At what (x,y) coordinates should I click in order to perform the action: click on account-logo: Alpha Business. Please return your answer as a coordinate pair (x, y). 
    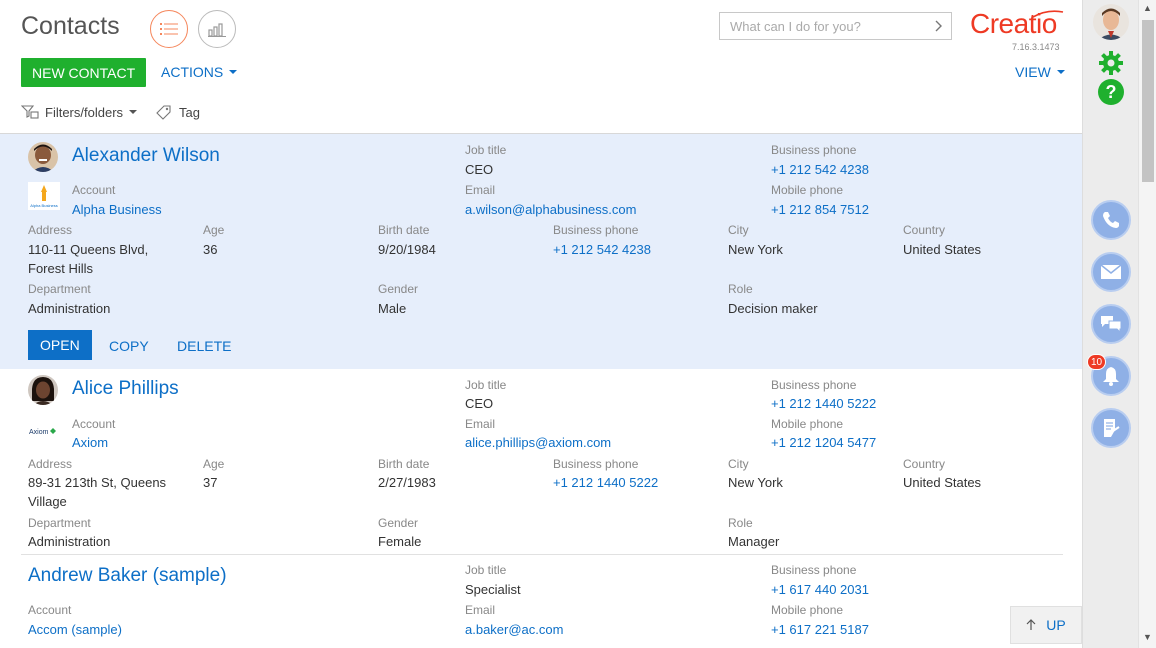
    Looking at the image, I should click on (44, 196).